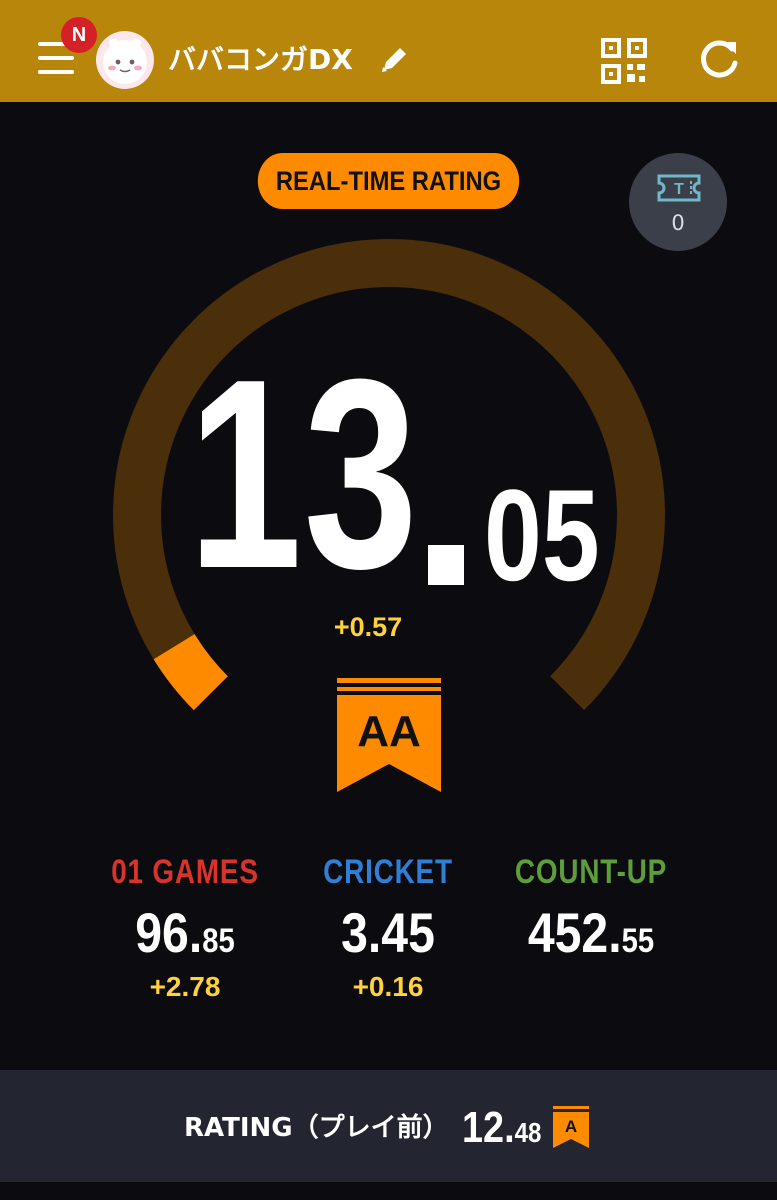  What do you see at coordinates (79, 35) in the screenshot?
I see `notification-badge: N` at bounding box center [79, 35].